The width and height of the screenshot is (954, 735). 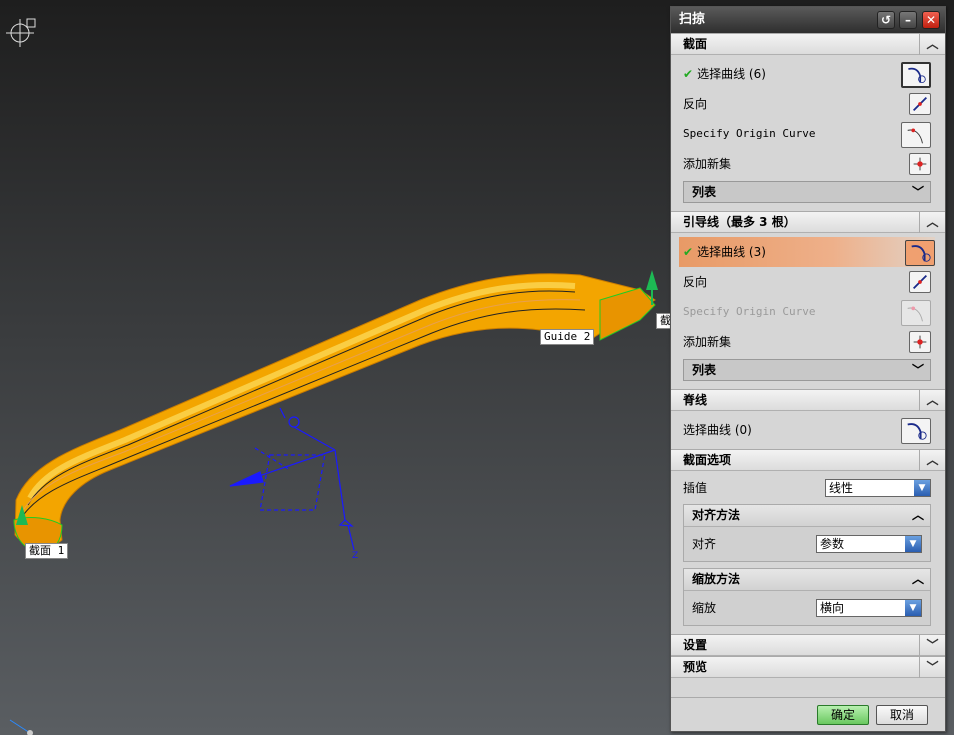 What do you see at coordinates (808, 645) in the screenshot?
I see `settings-group-header: 设置 ﹀` at bounding box center [808, 645].